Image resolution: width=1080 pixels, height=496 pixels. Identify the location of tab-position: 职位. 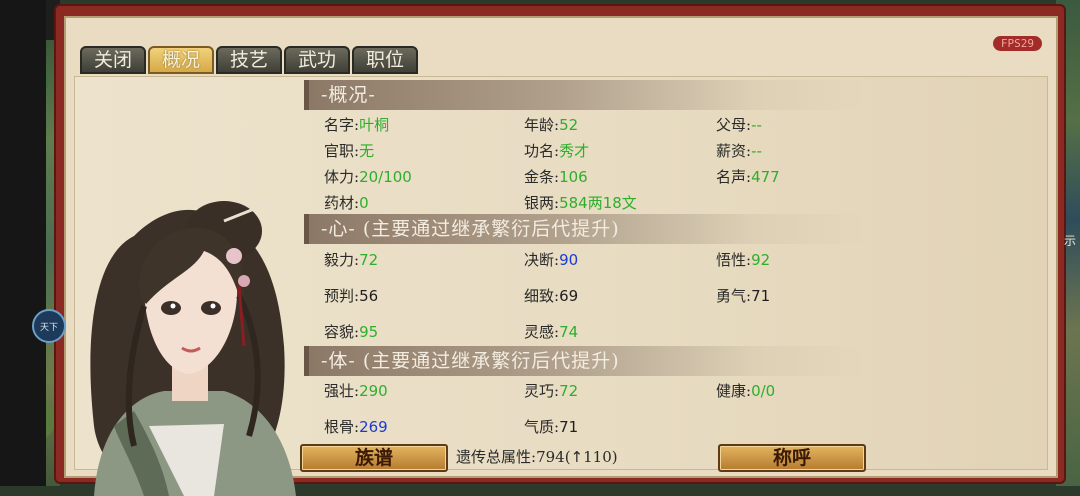
(385, 60).